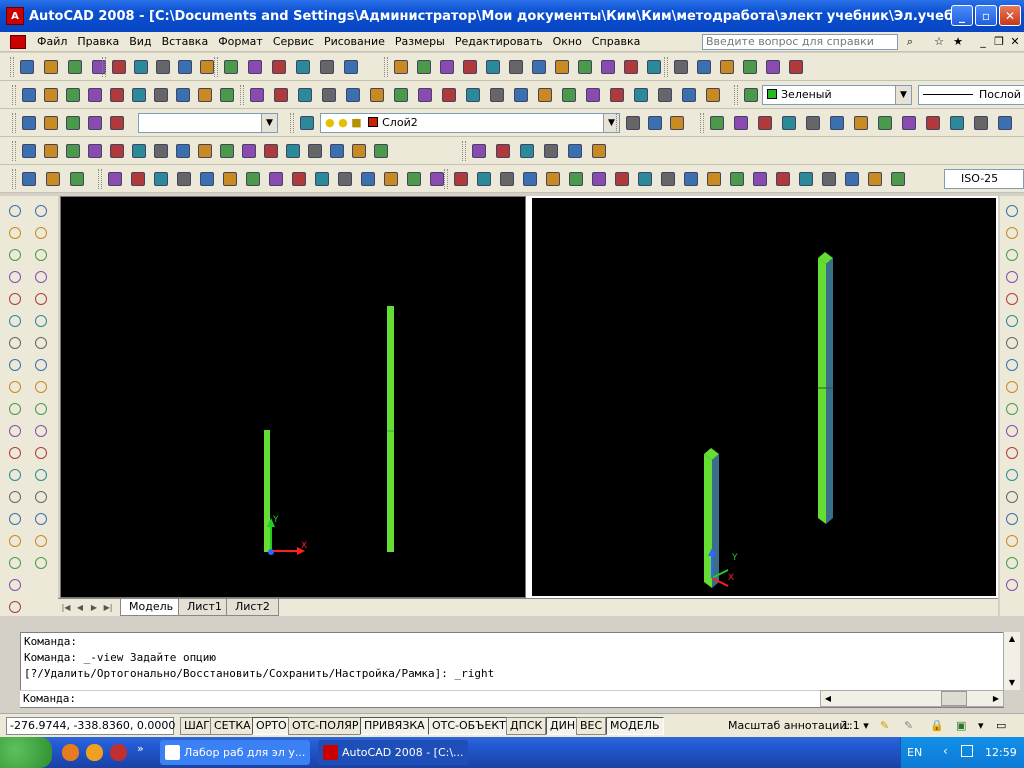 The image size is (1024, 768). I want to click on tab-layout1: Лист1, so click(204, 607).